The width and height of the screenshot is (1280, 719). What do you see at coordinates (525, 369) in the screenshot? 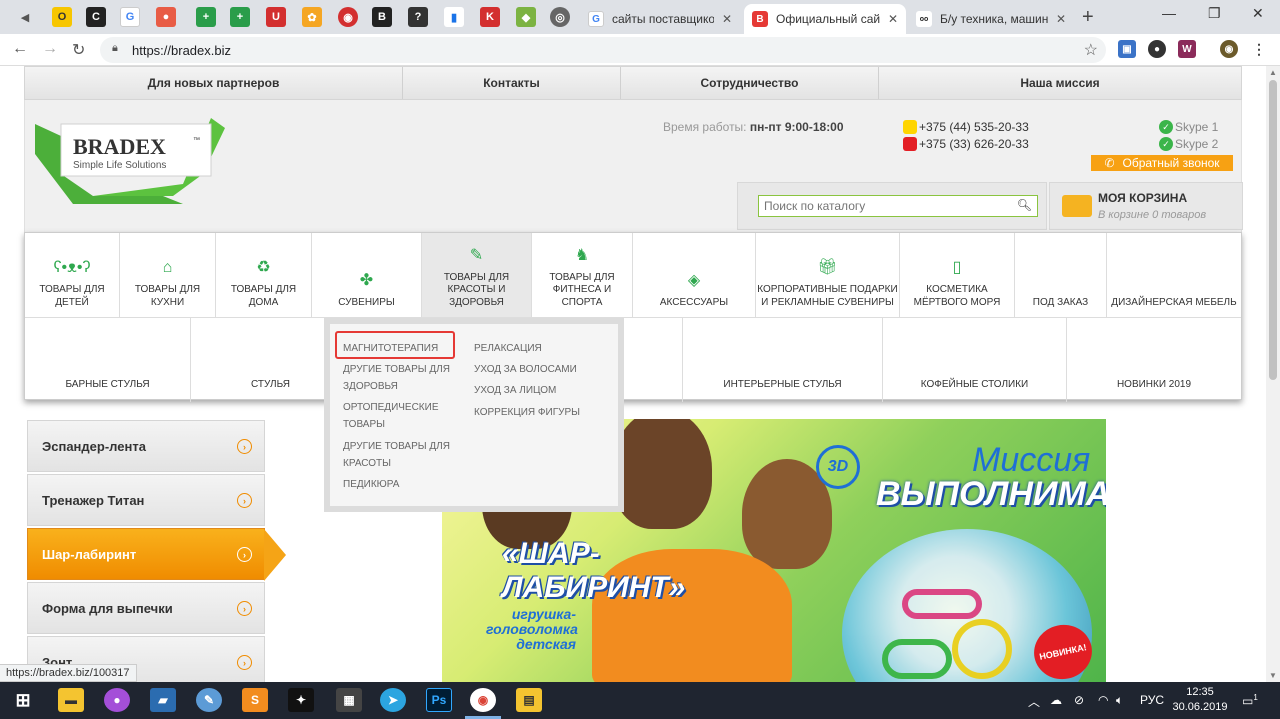
I see `dropdown-item-hair-care: УХОД ЗА ВОЛОСАМИ` at bounding box center [525, 369].